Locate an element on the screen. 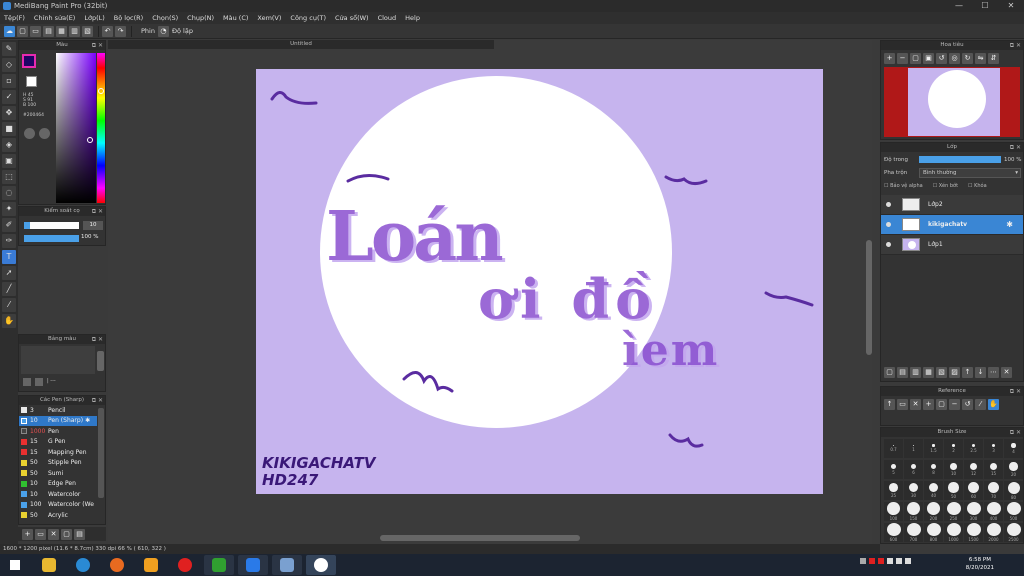 This screenshot has width=1024, height=576. new-halftone-layer-icon: ▤ is located at coordinates (902, 372).